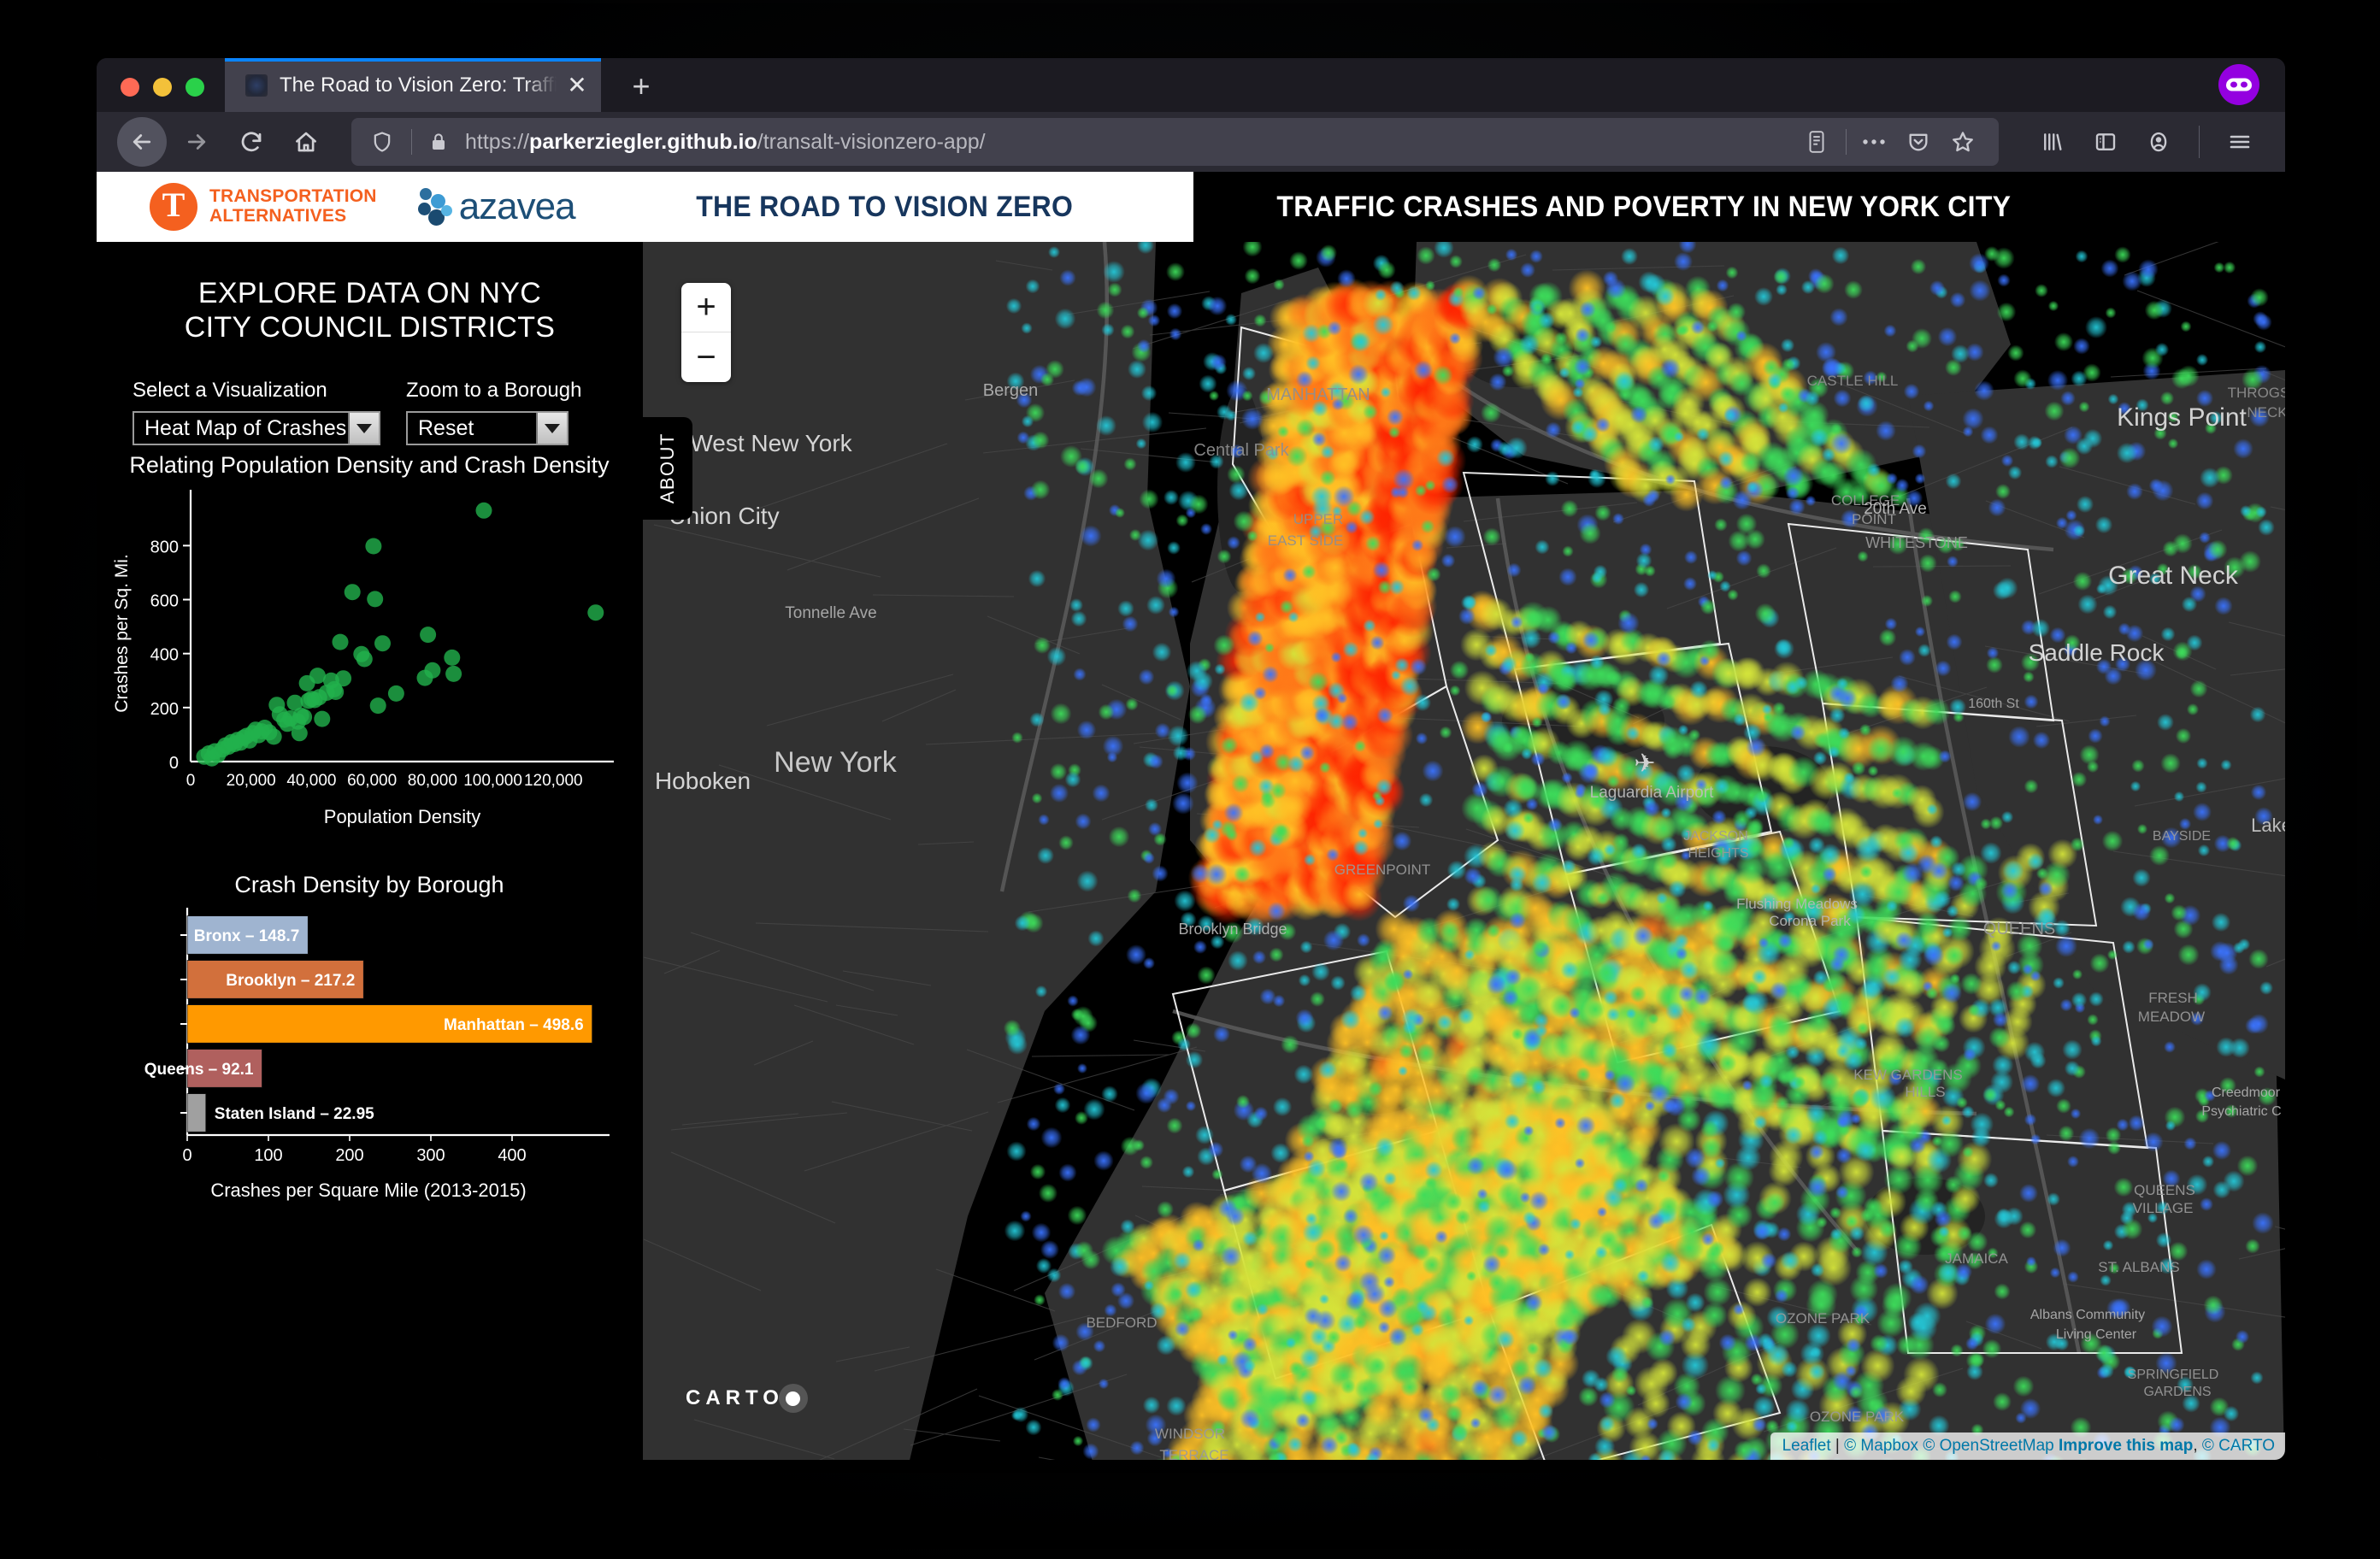  I want to click on private-browsing-mask-icon, so click(2239, 84).